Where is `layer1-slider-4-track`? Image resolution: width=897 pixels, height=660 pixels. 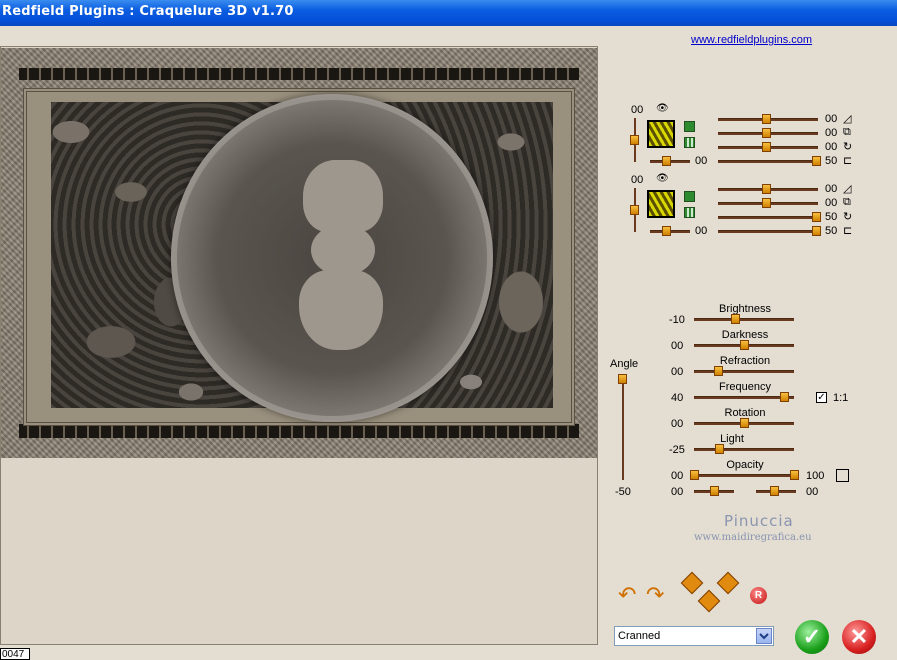 layer1-slider-4-track is located at coordinates (768, 161).